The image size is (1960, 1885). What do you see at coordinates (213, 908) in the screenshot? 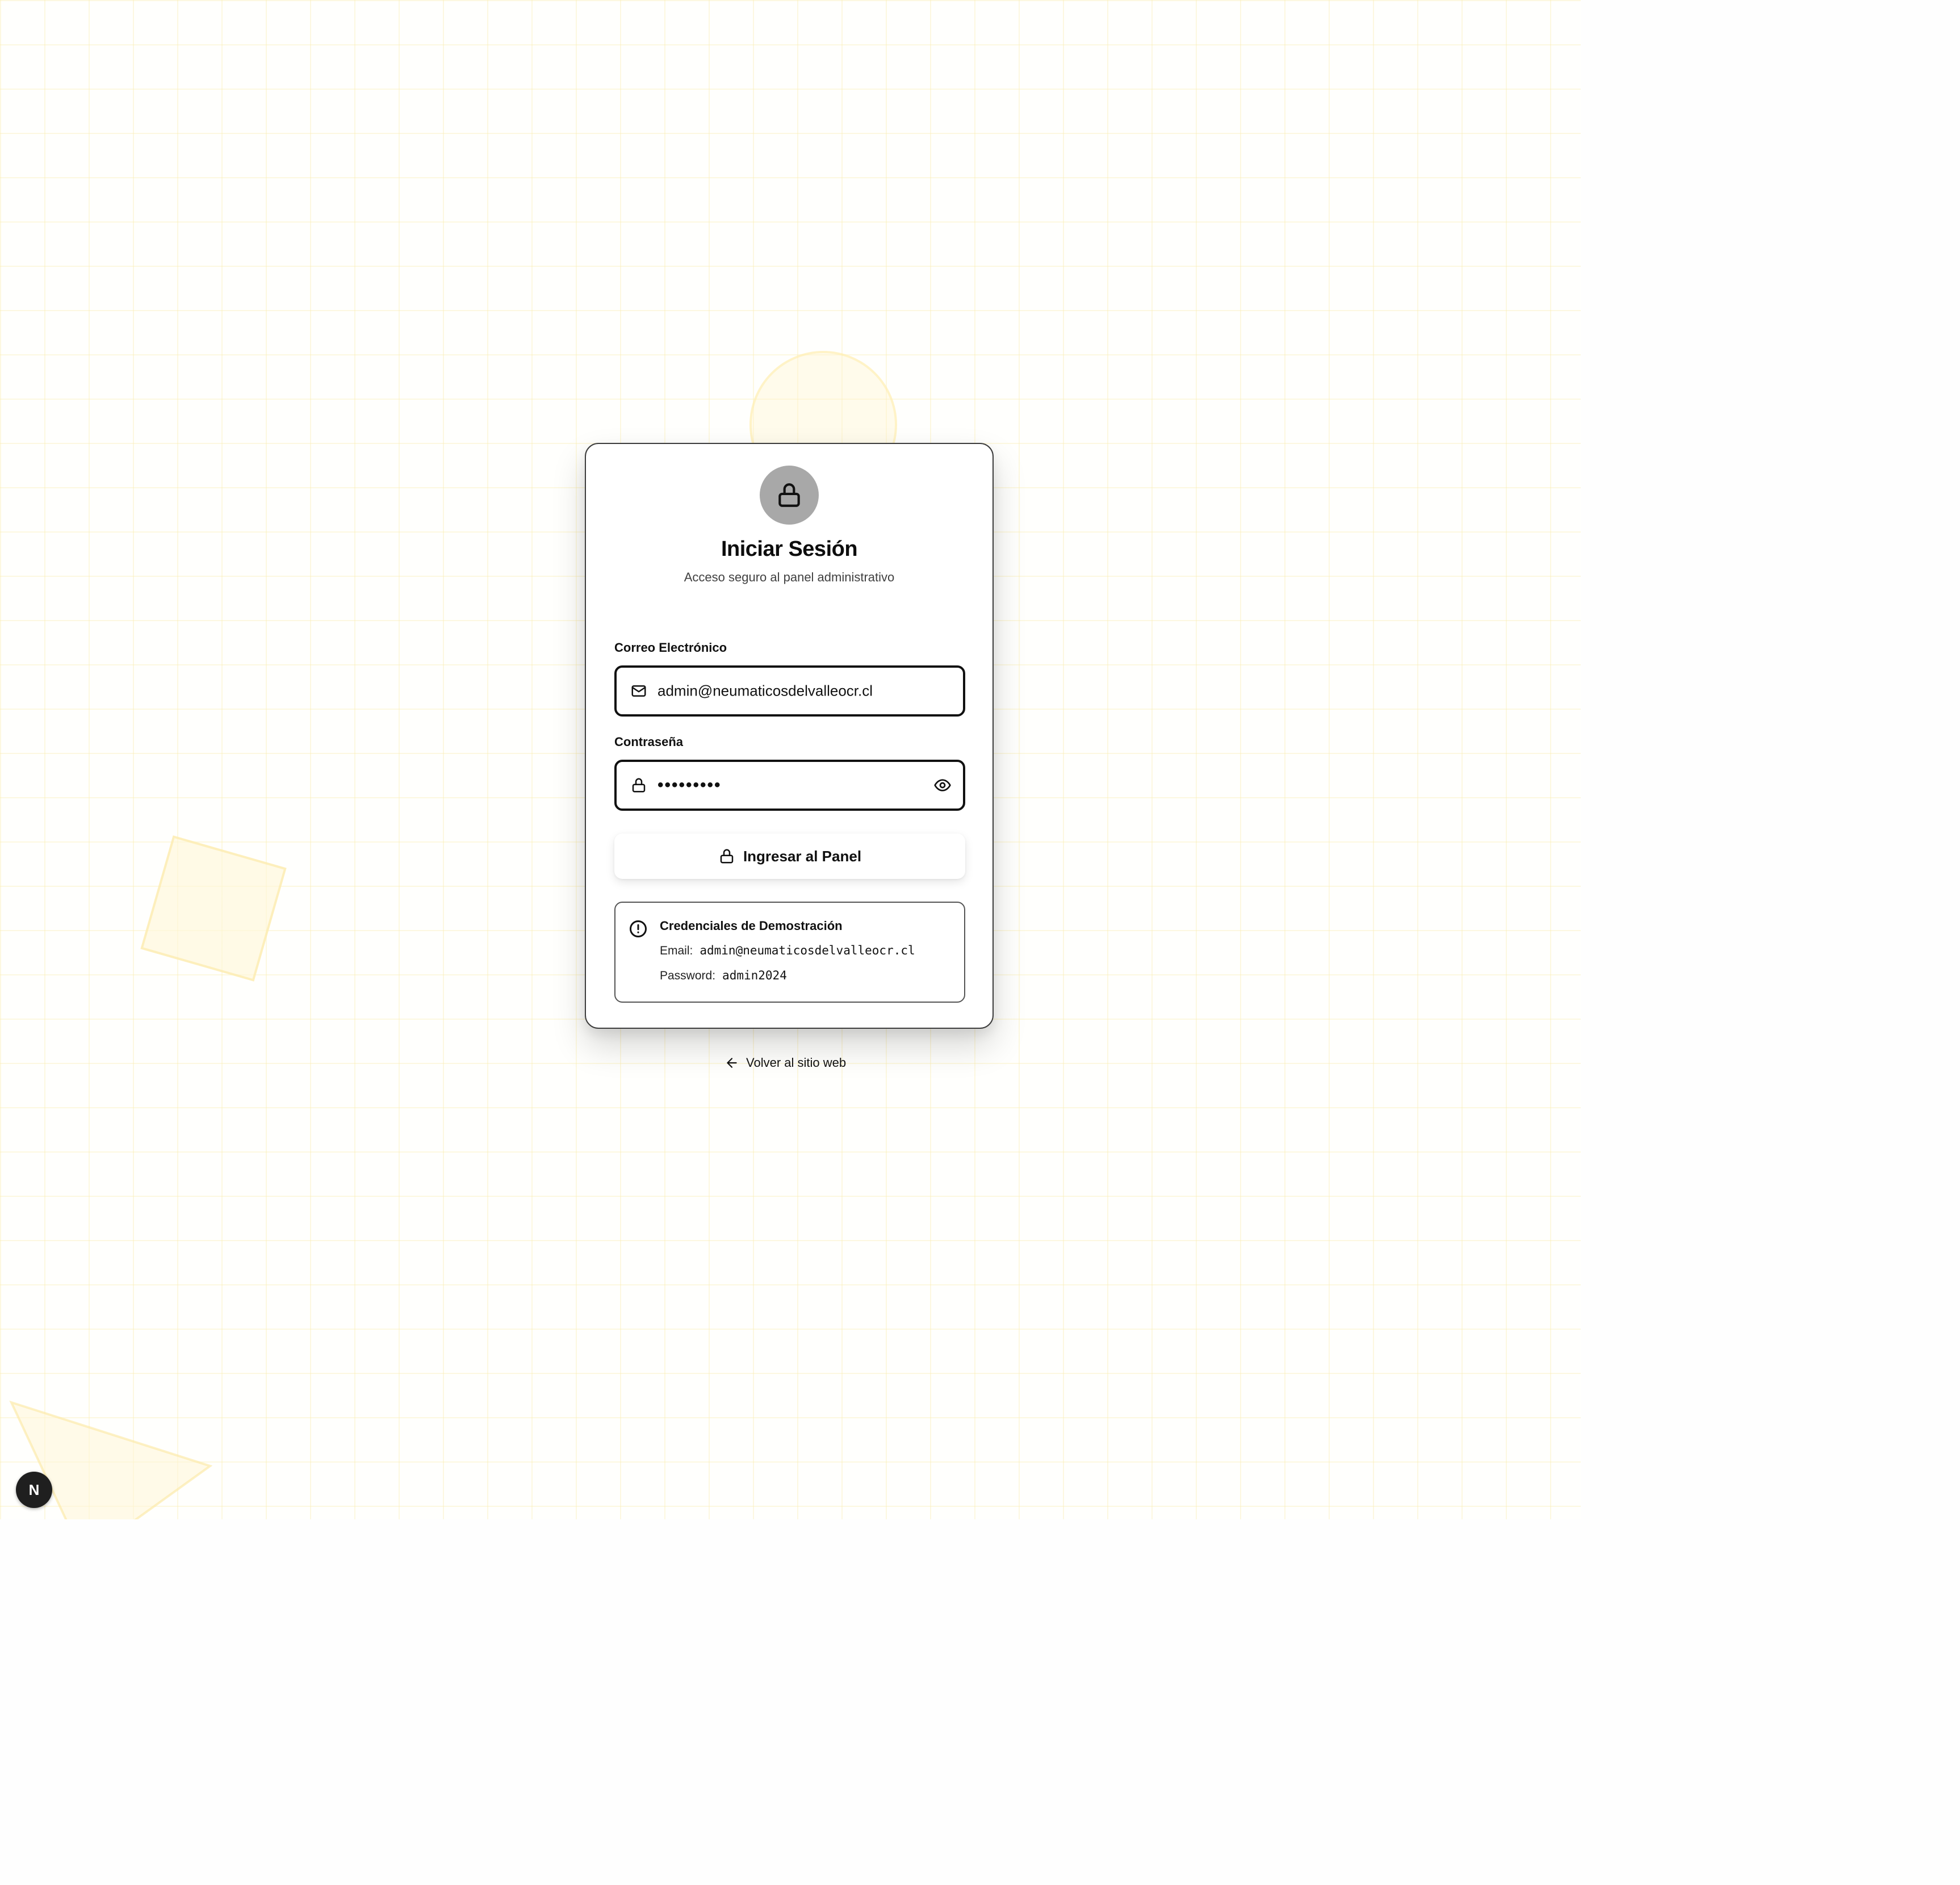
I see `decorative-square` at bounding box center [213, 908].